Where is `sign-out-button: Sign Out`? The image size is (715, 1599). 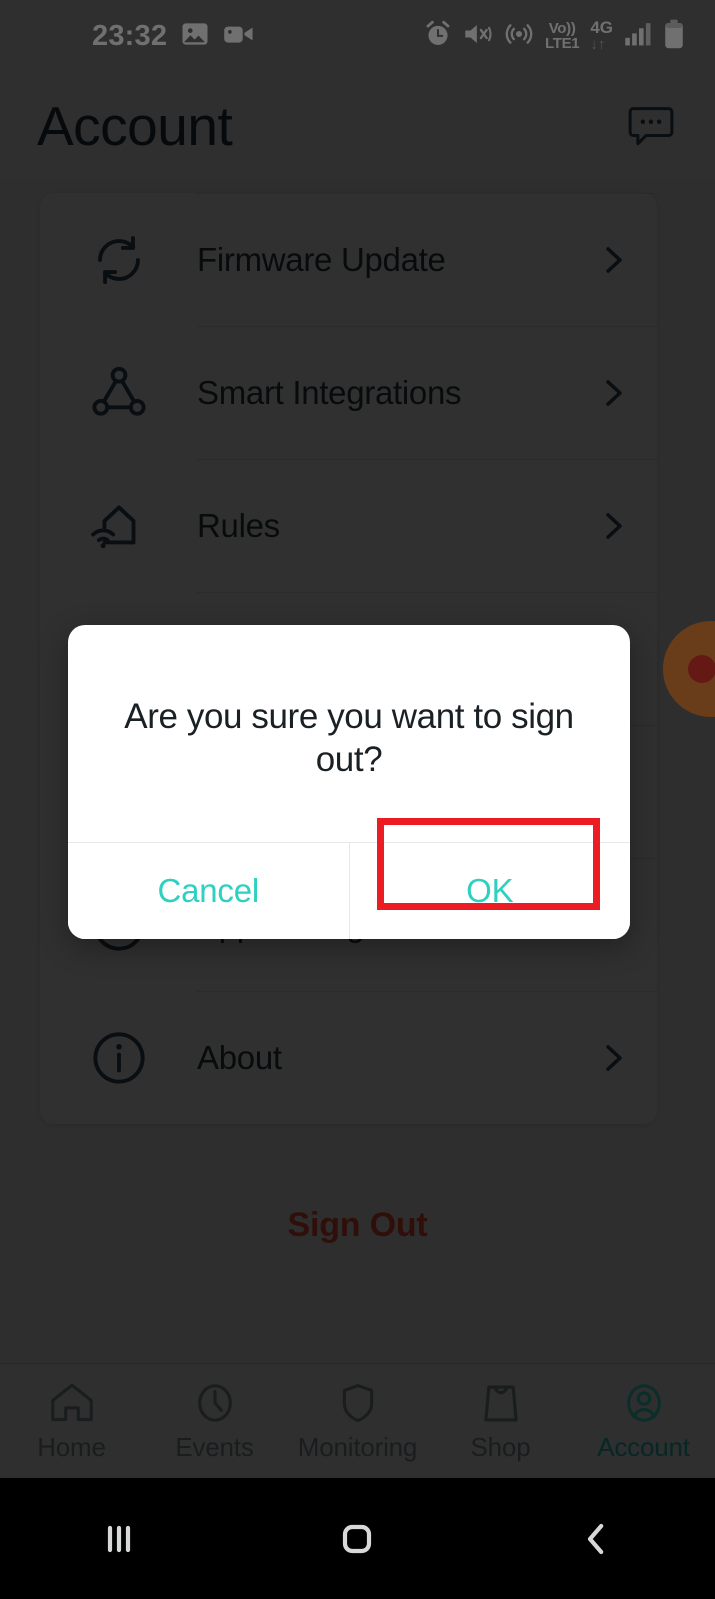 sign-out-button: Sign Out is located at coordinates (357, 1225).